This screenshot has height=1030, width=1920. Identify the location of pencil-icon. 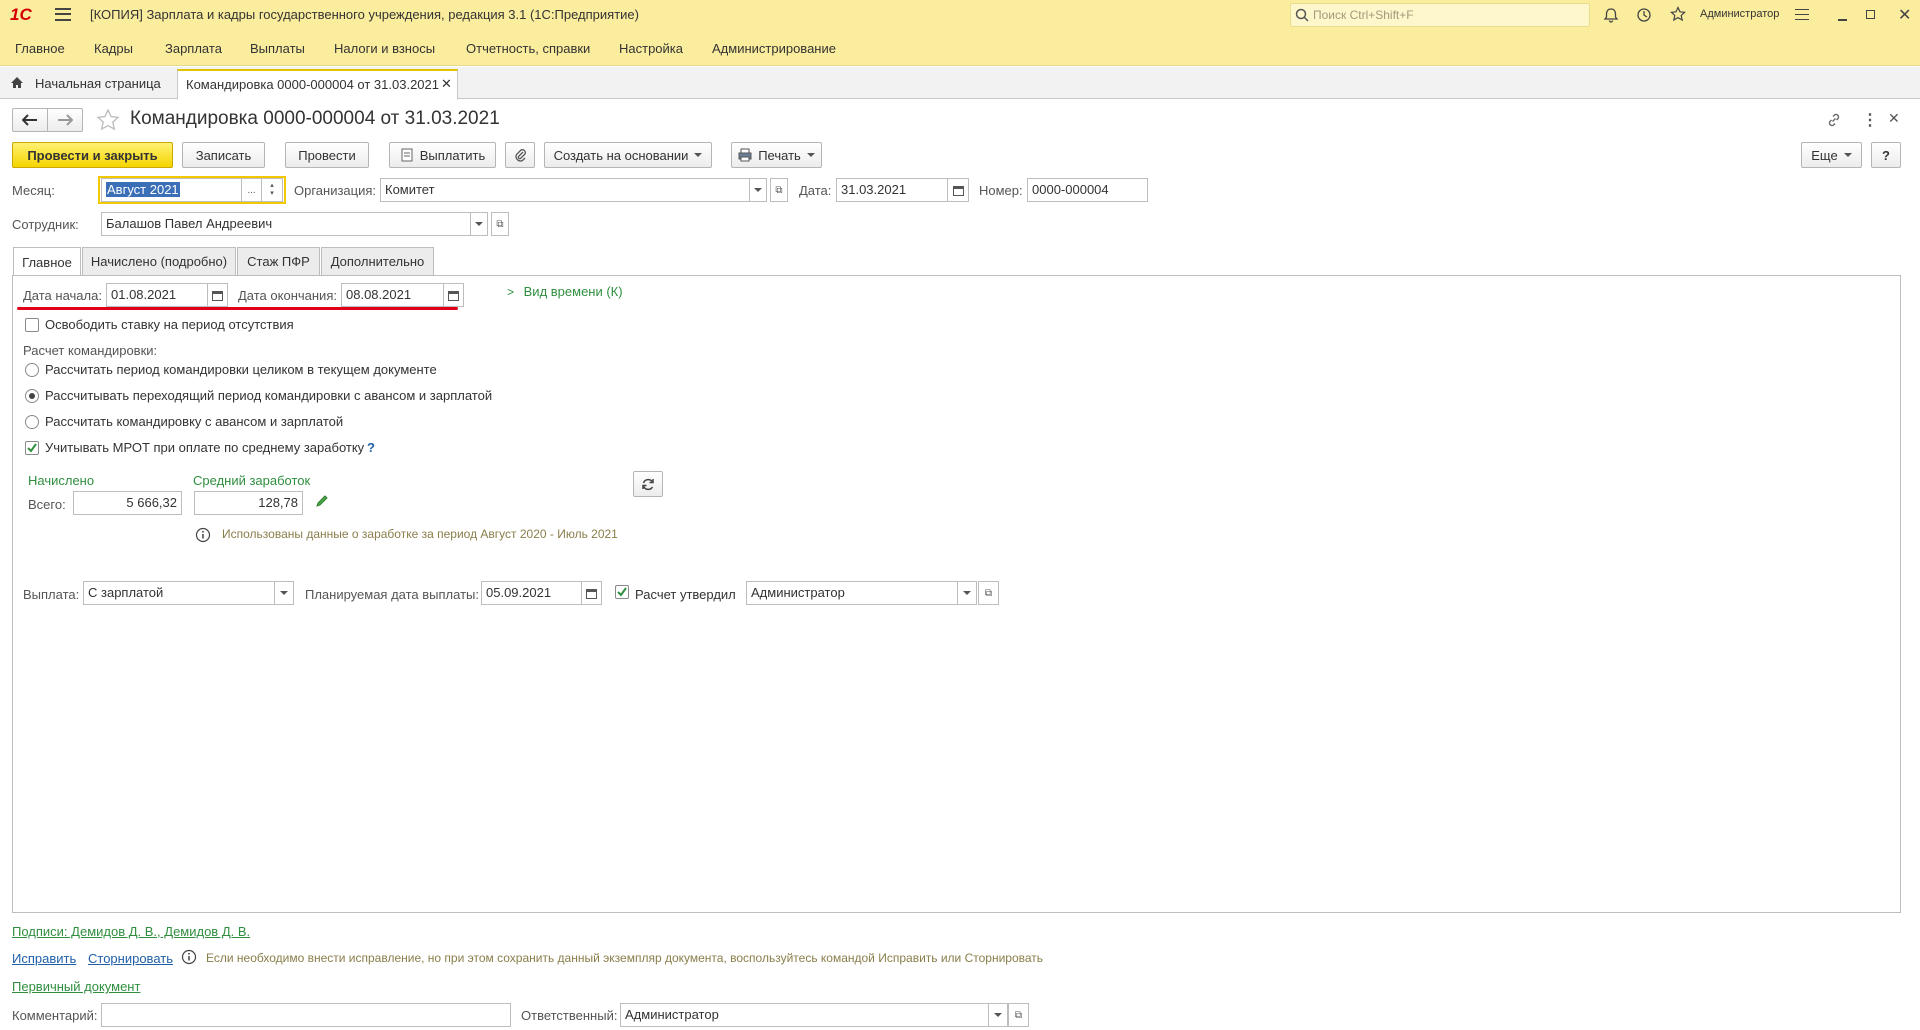
(322, 501).